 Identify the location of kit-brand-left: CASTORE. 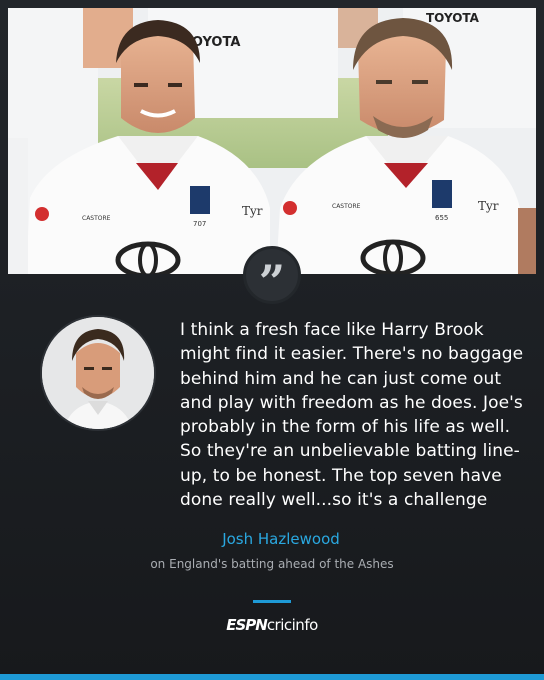
(96, 218).